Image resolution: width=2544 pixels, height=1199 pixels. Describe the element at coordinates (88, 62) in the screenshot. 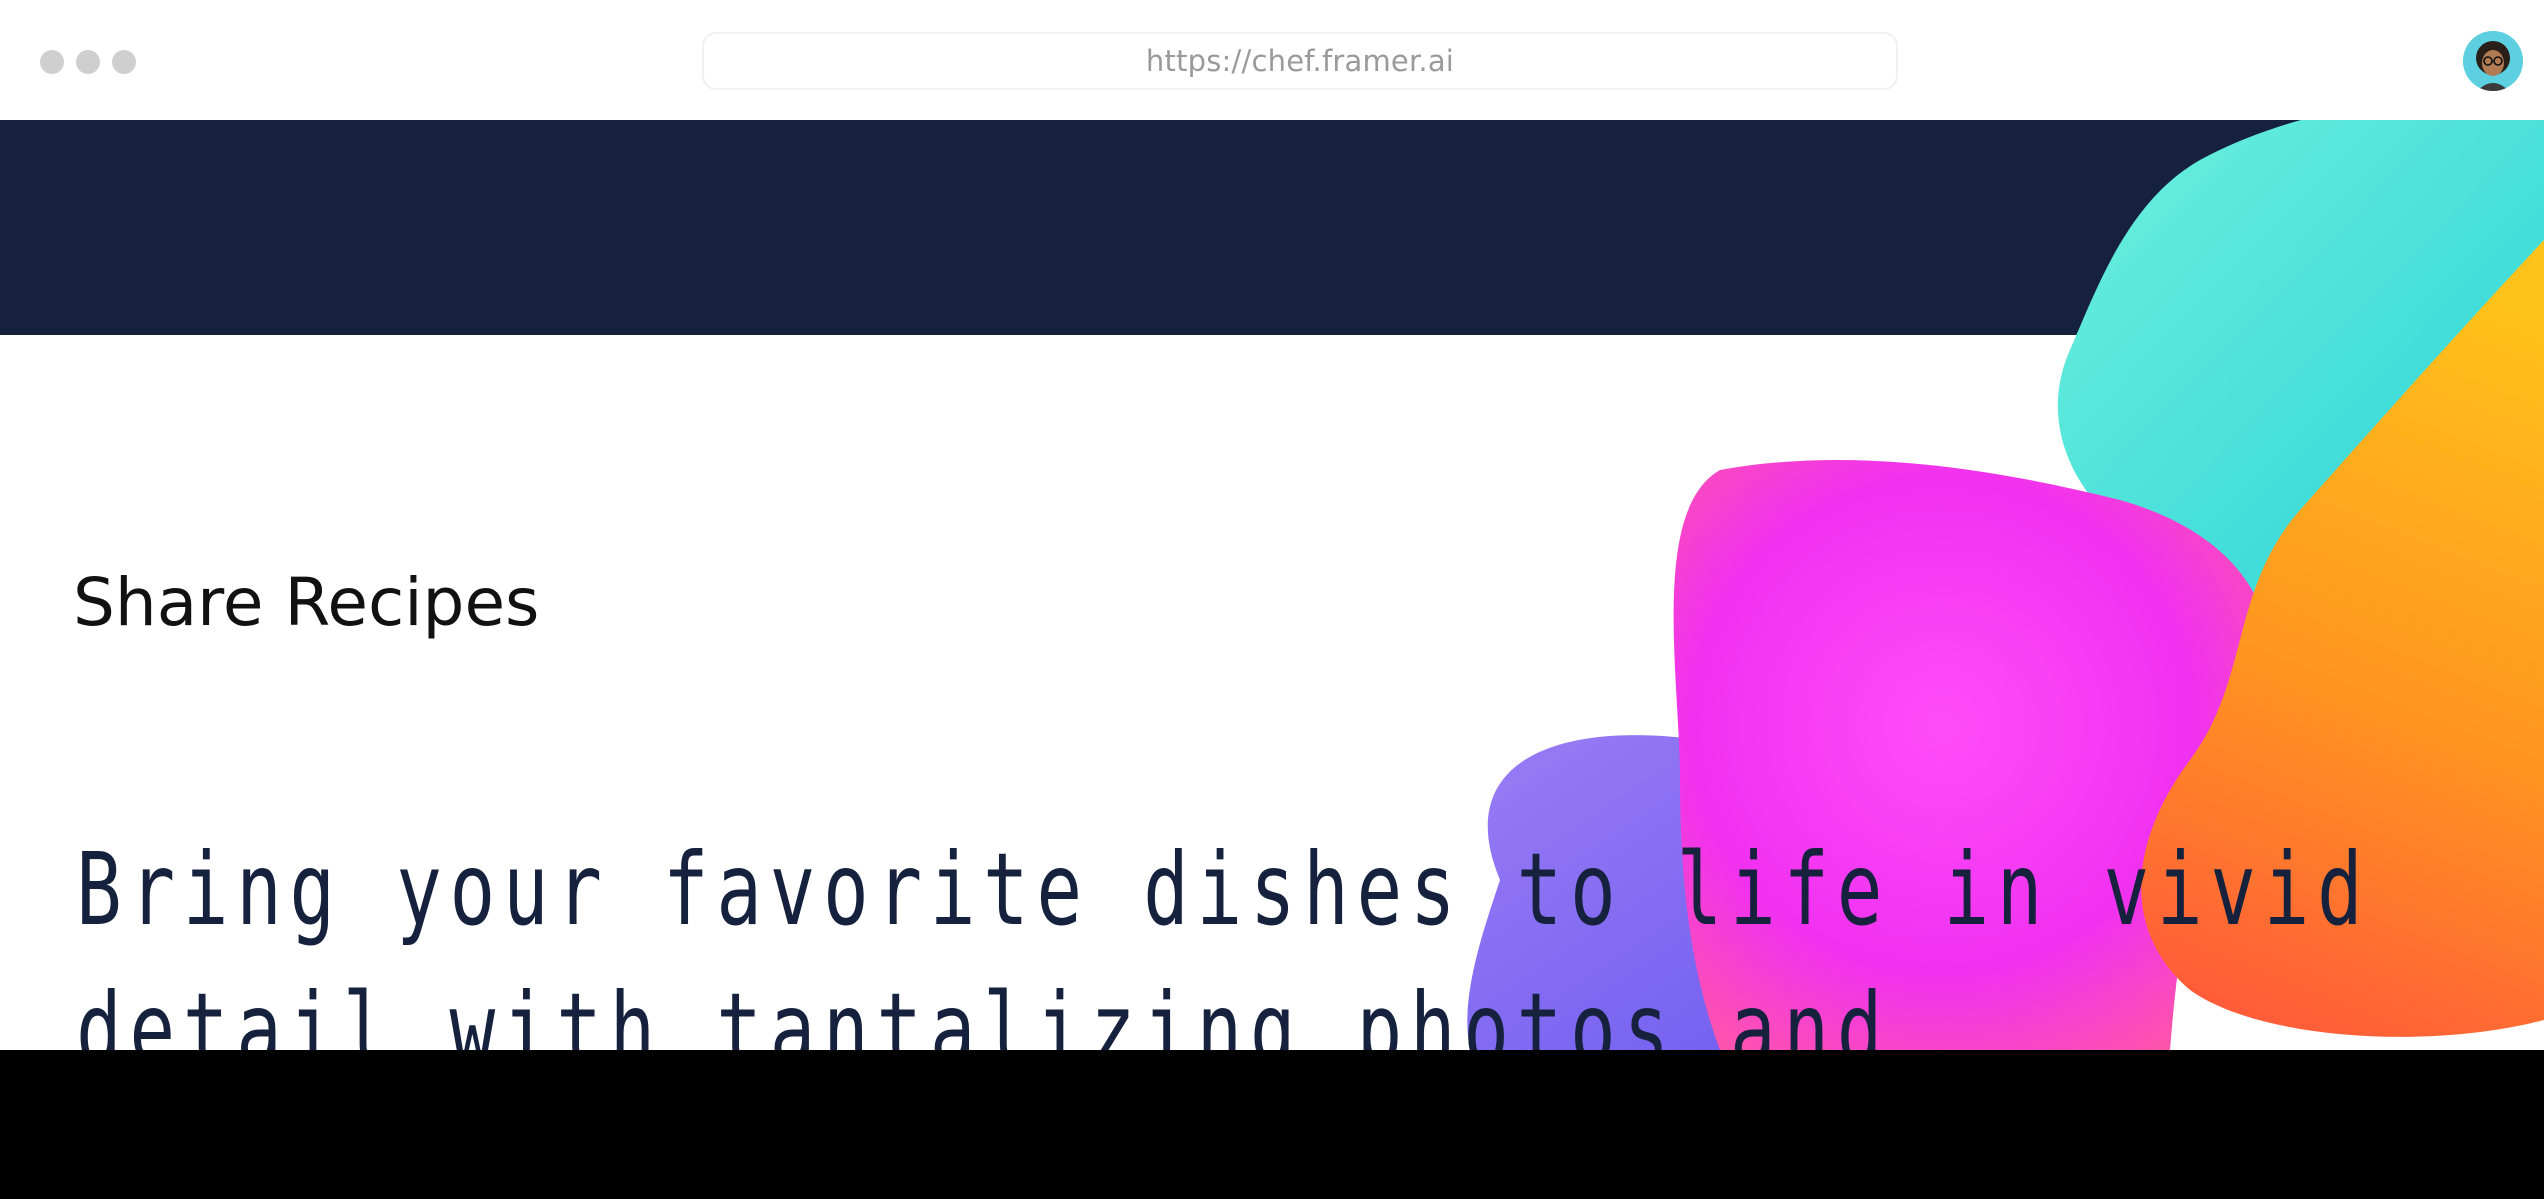

I see `window-minimize-dot` at that location.